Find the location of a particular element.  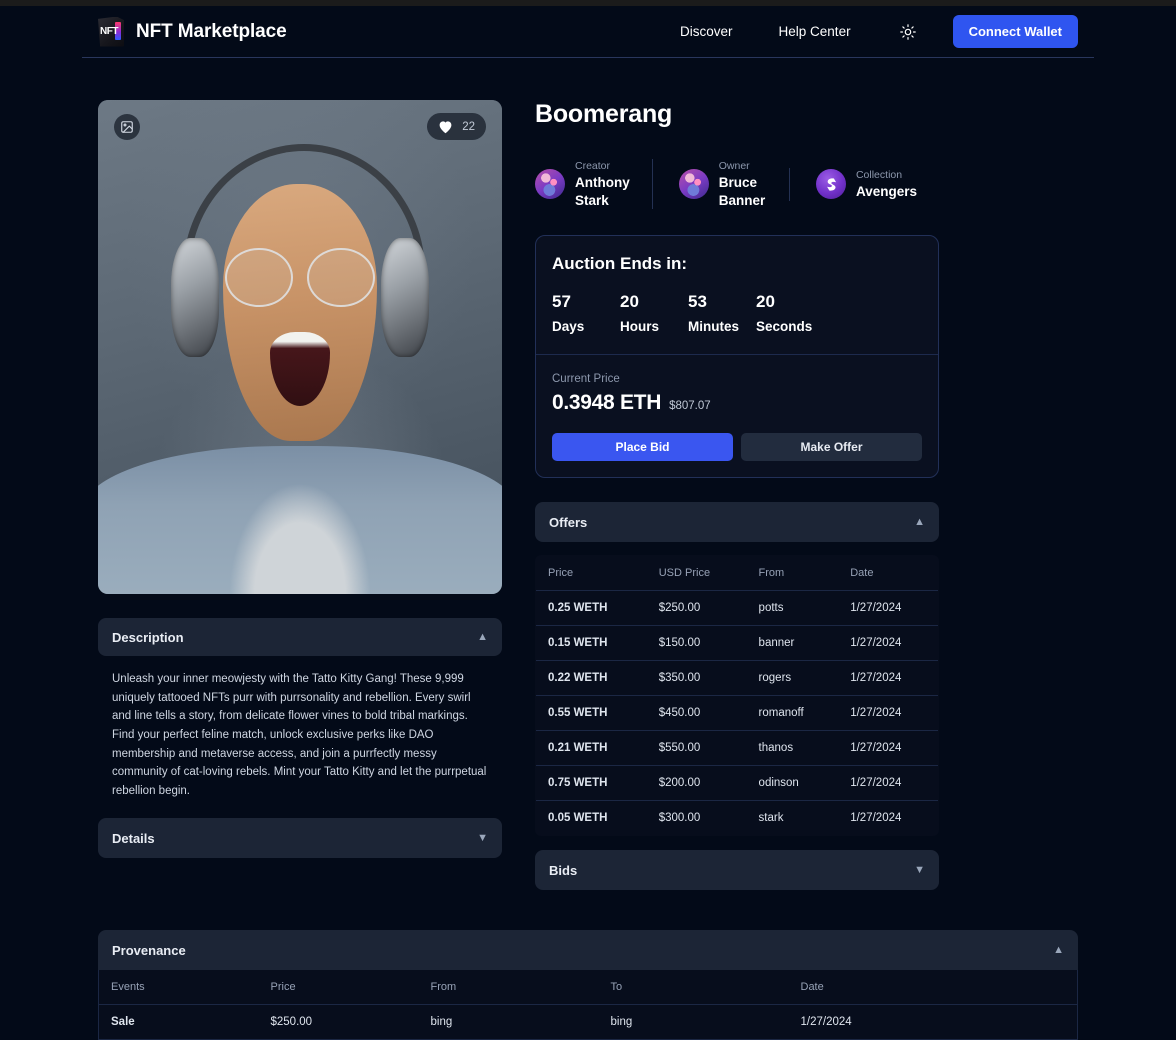

bids-header: Bids ▼ is located at coordinates (737, 870).